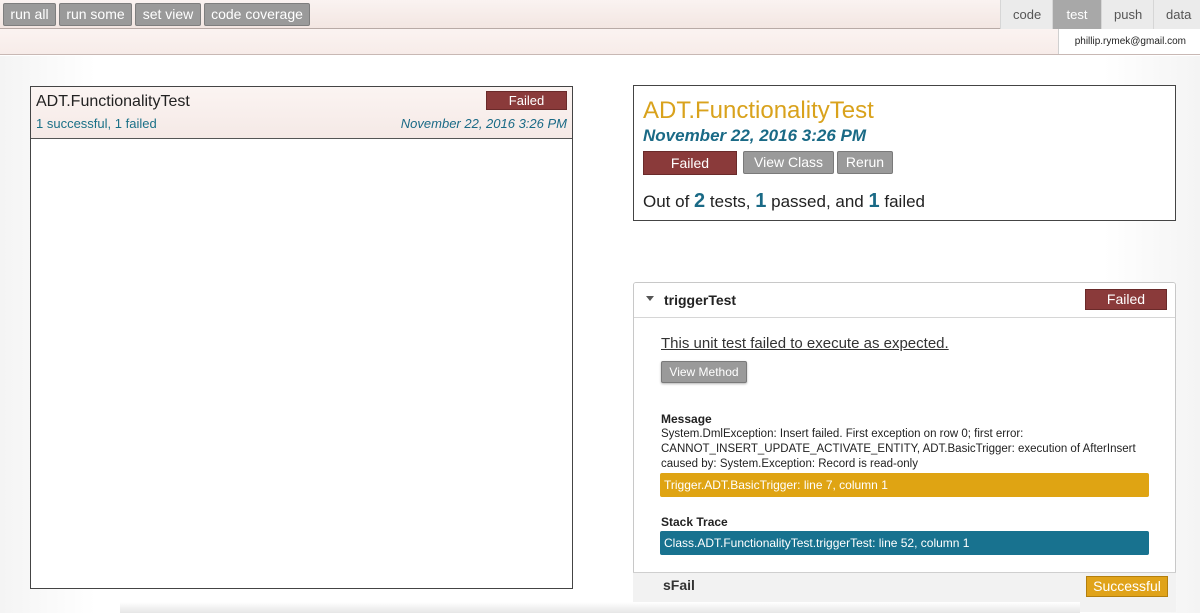 The width and height of the screenshot is (1200, 613). Describe the element at coordinates (666, 201) in the screenshot. I see `summary-prefix: Out of` at that location.